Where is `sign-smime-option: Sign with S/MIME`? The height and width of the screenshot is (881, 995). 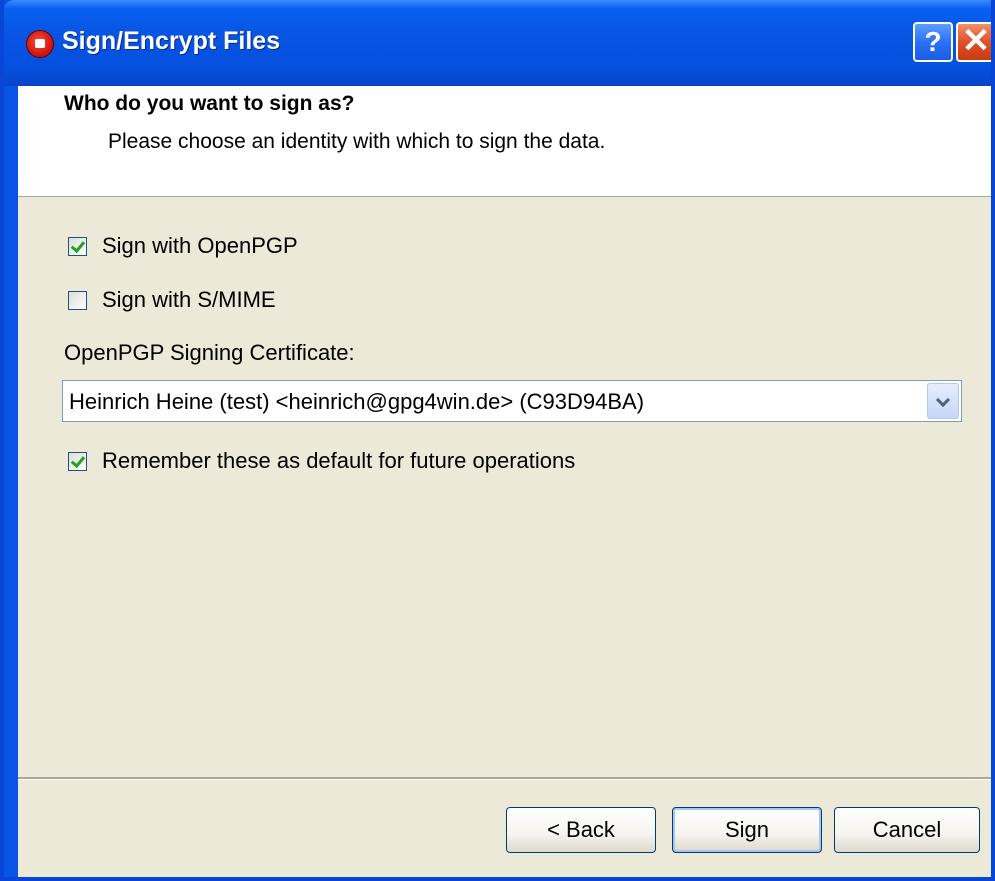 sign-smime-option: Sign with S/MIME is located at coordinates (172, 300).